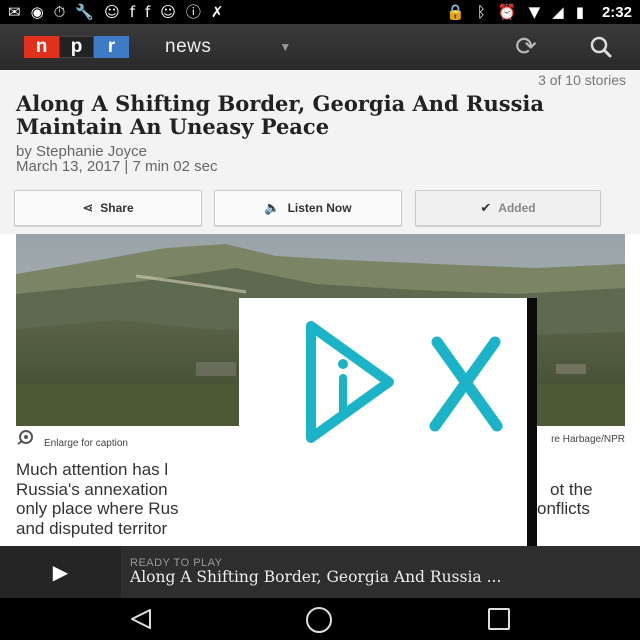 Image resolution: width=640 pixels, height=640 pixels. What do you see at coordinates (579, 12) in the screenshot?
I see `battery-charging-icon: ▮` at bounding box center [579, 12].